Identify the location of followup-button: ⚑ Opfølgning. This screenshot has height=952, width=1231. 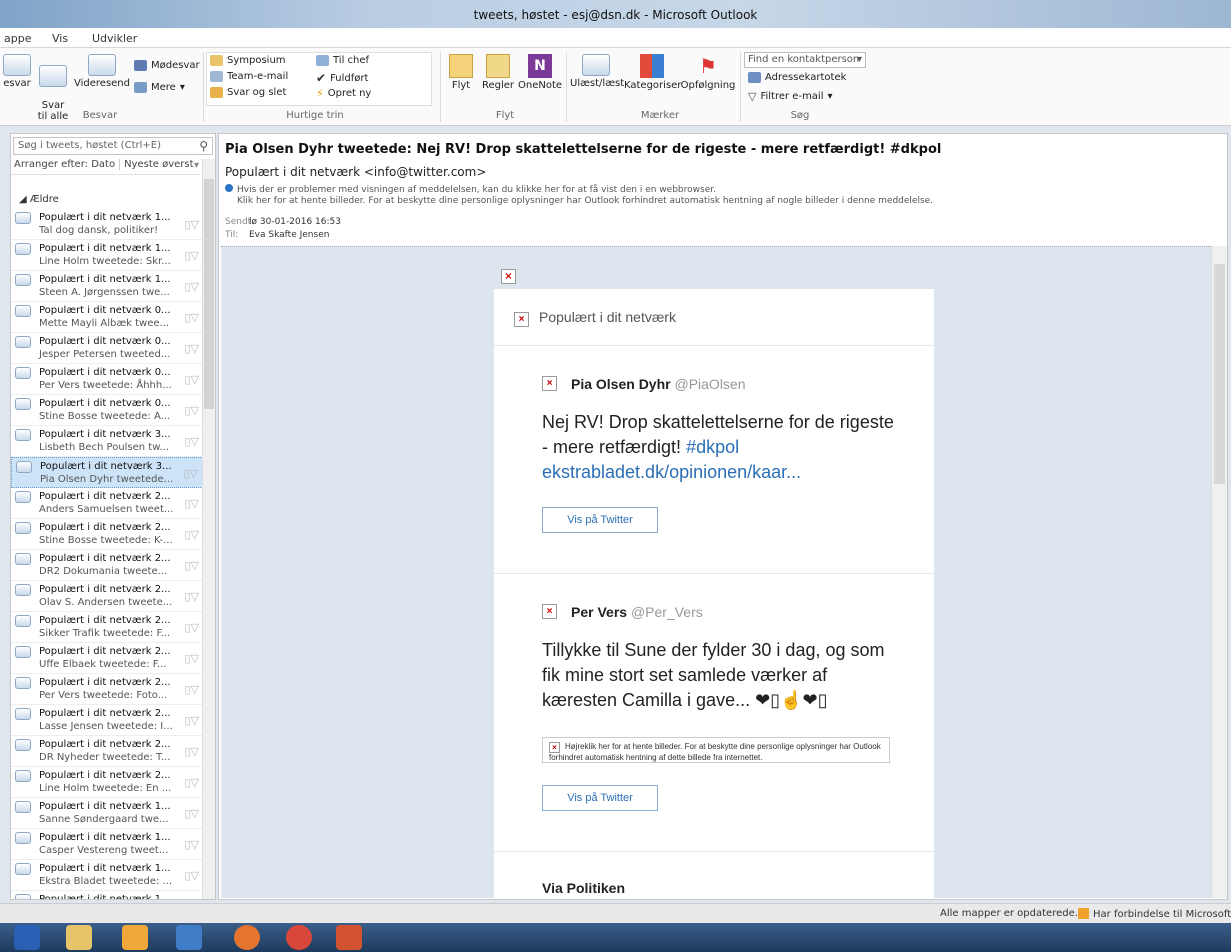
(708, 72).